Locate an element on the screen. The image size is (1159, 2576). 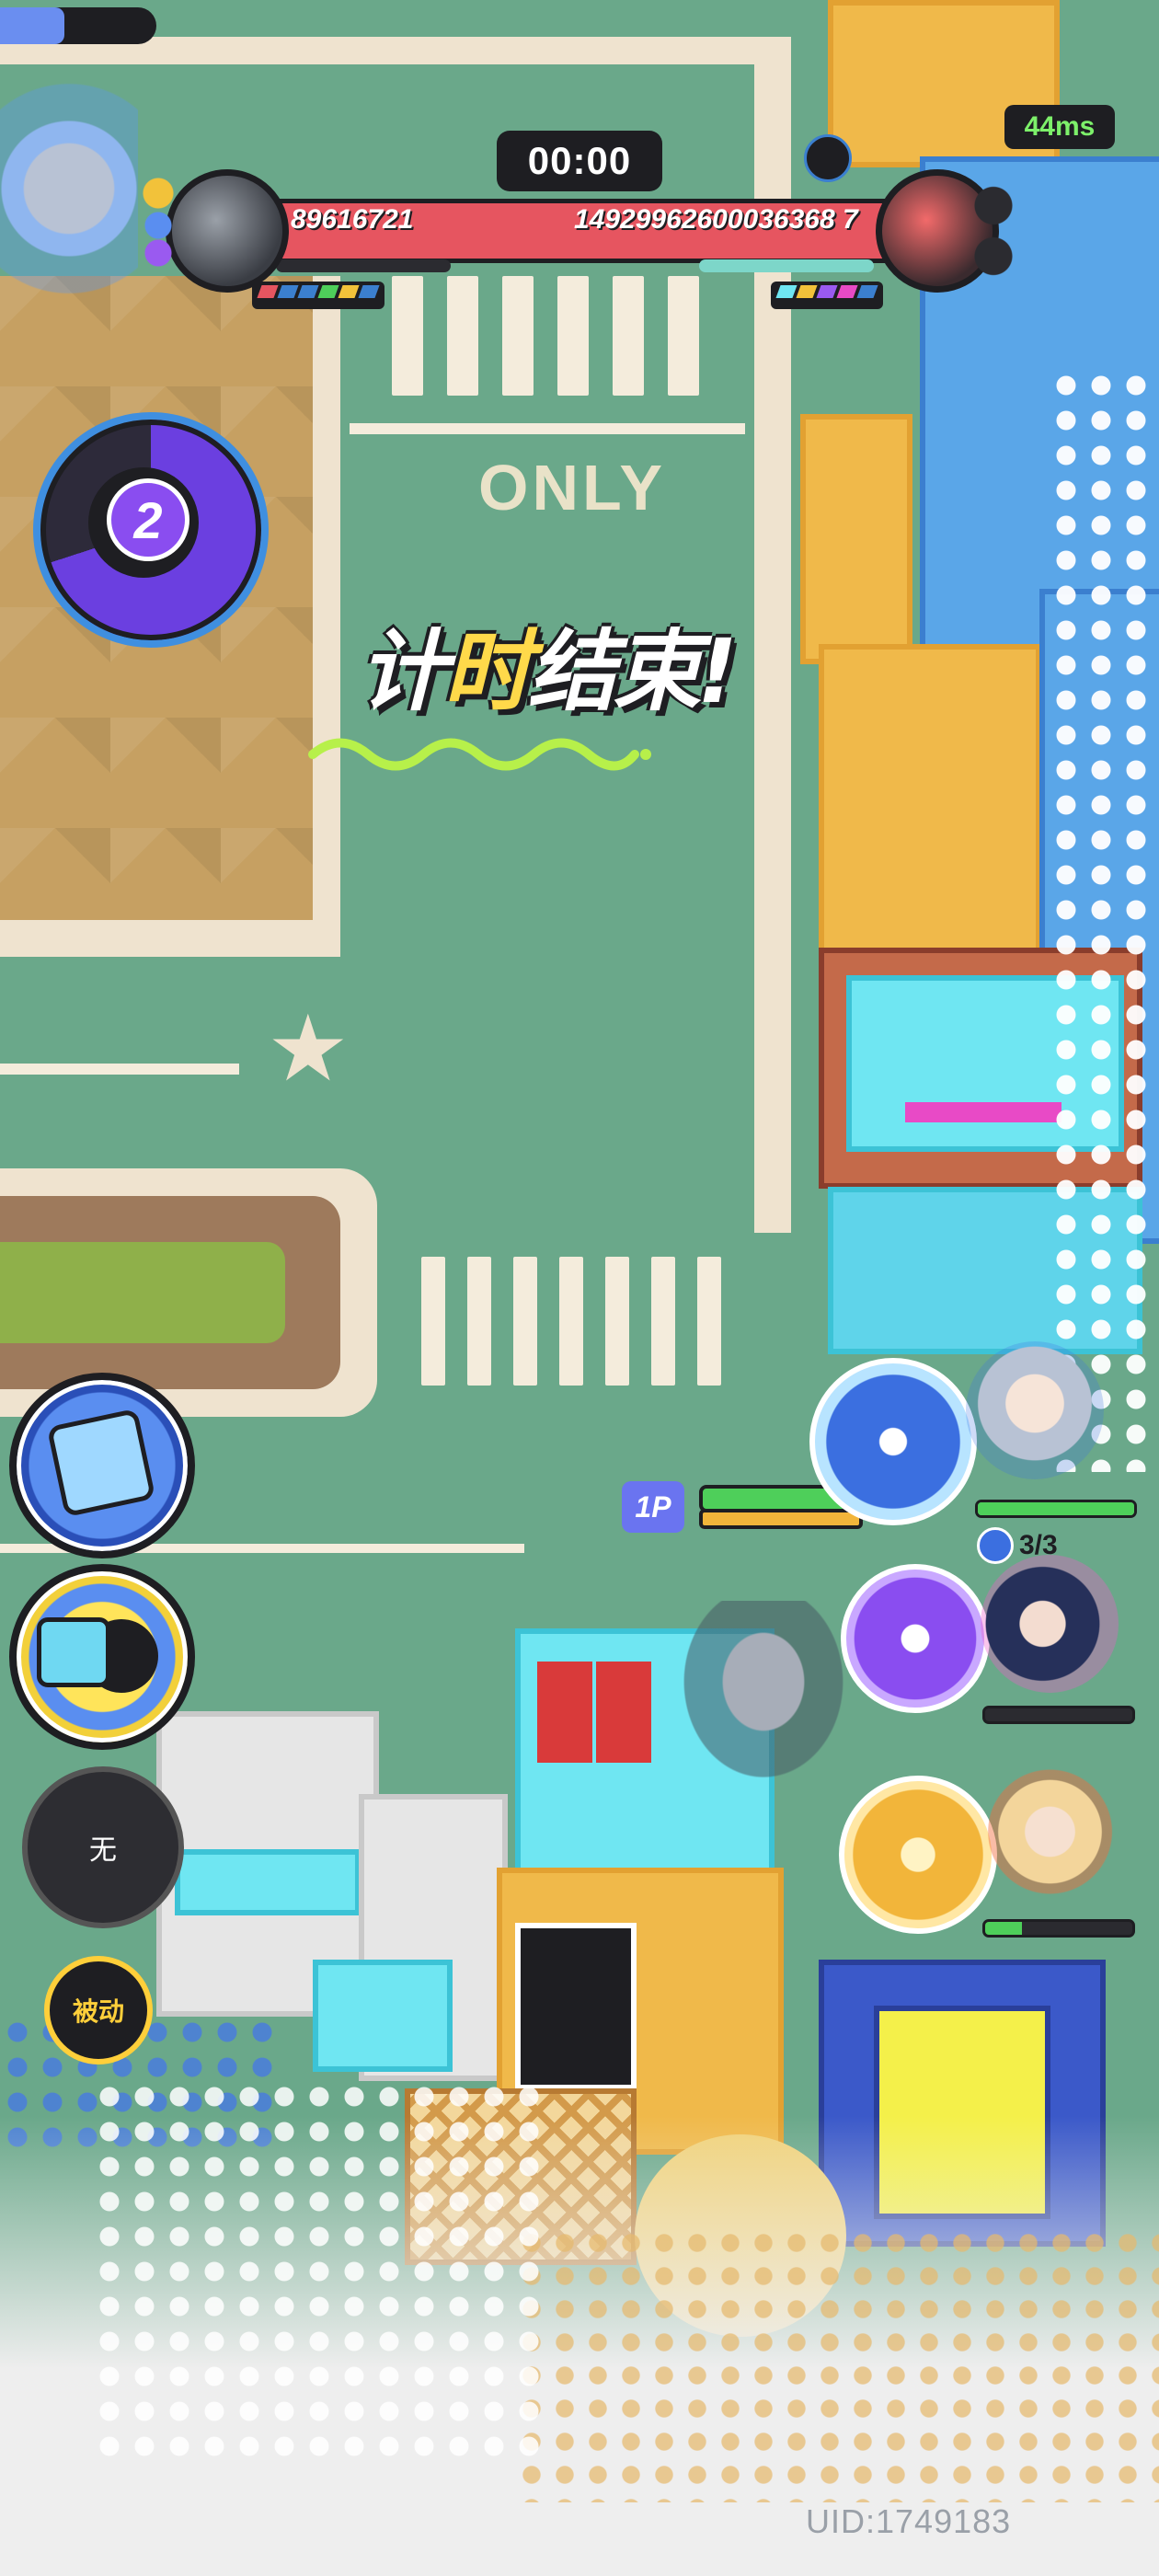
ice-cube-icon is located at coordinates (101, 1463).